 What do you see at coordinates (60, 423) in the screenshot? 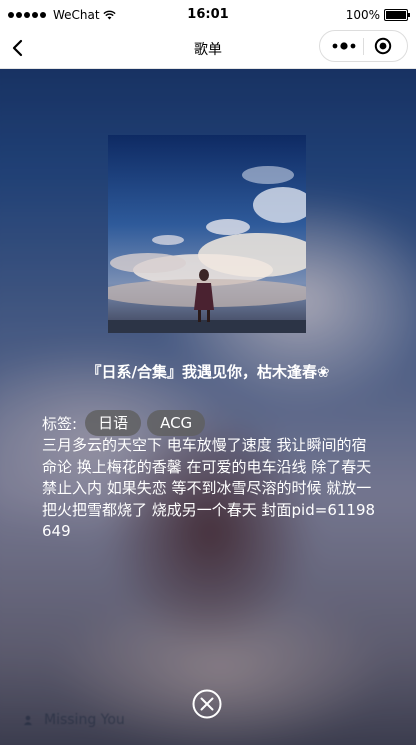
I see `tags-label: 标签:` at bounding box center [60, 423].